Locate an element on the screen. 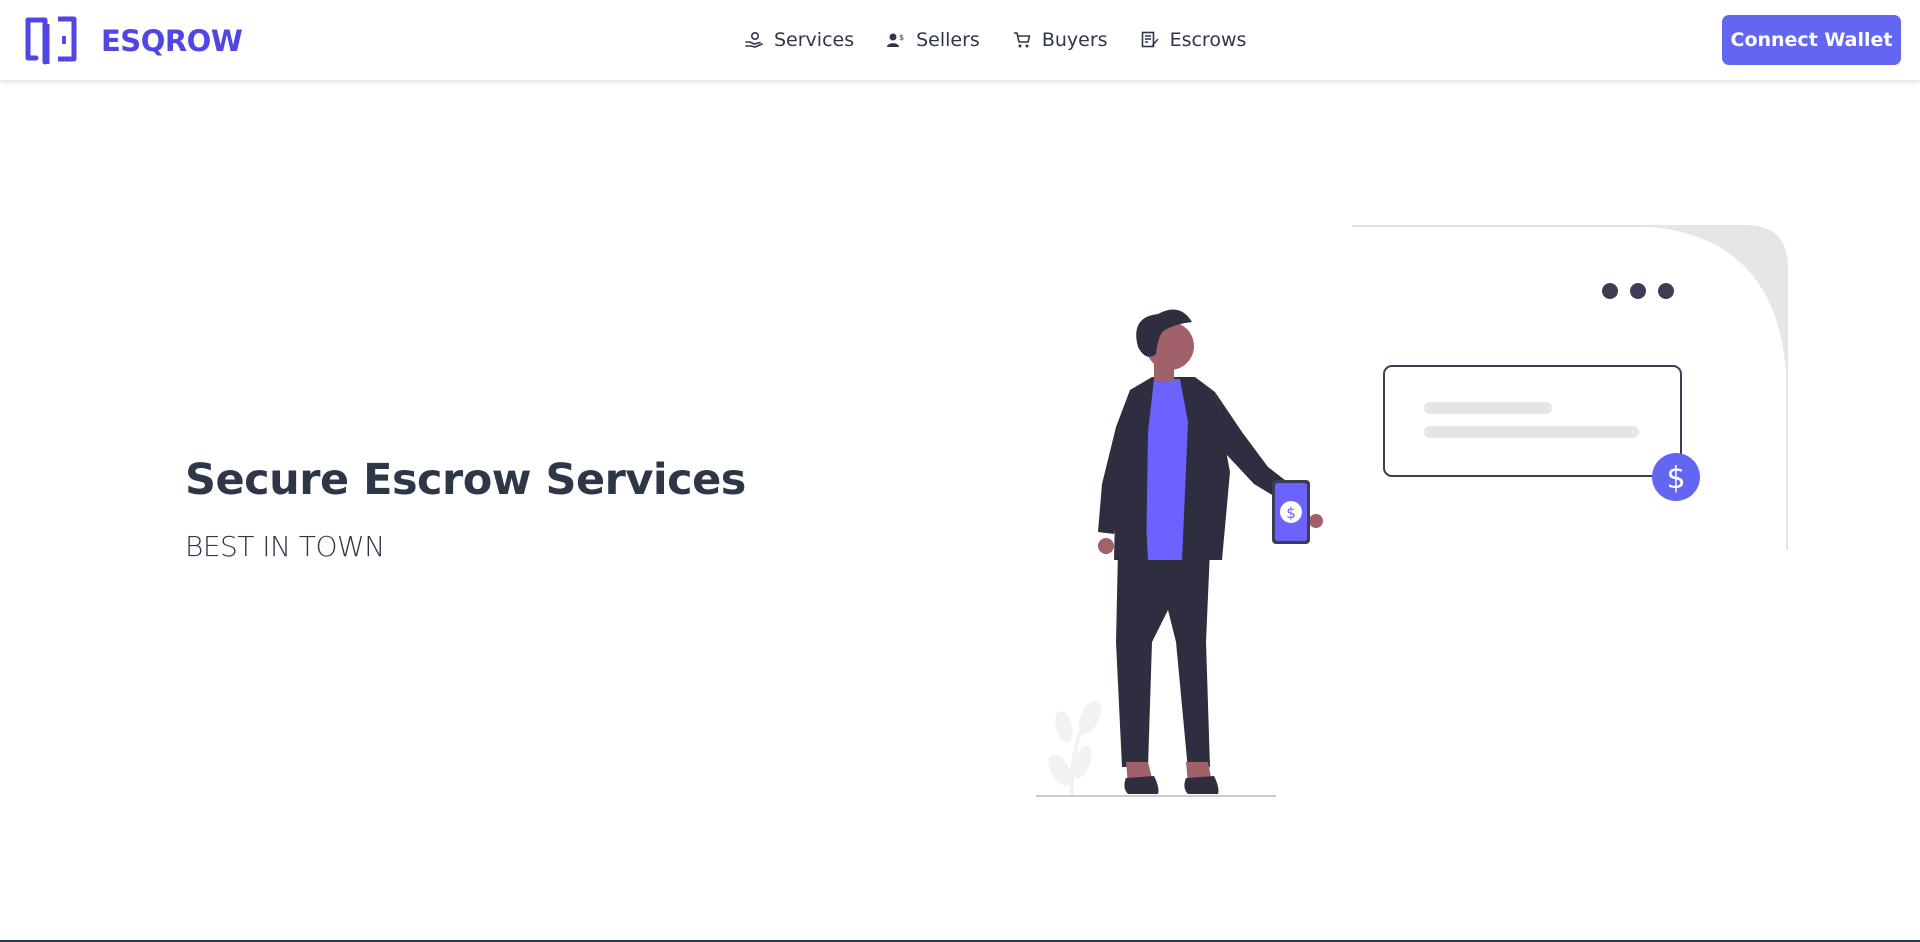 This screenshot has height=942, width=1920. brand-link: ESQROW is located at coordinates (134, 41).